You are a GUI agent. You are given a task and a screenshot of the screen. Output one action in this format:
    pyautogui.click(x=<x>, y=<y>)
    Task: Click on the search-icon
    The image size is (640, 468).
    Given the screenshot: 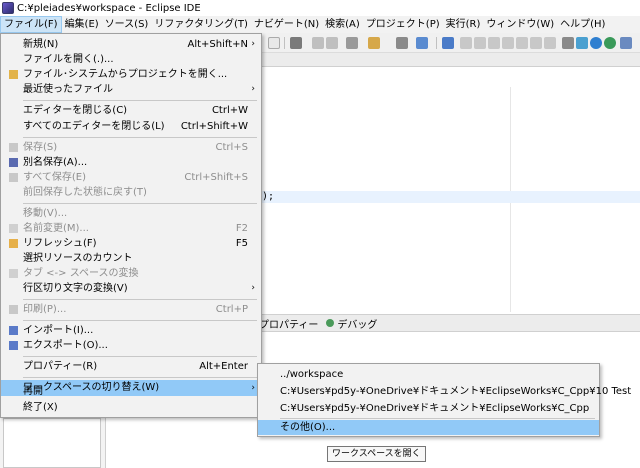 What is the action you would take?
    pyautogui.click(x=582, y=43)
    